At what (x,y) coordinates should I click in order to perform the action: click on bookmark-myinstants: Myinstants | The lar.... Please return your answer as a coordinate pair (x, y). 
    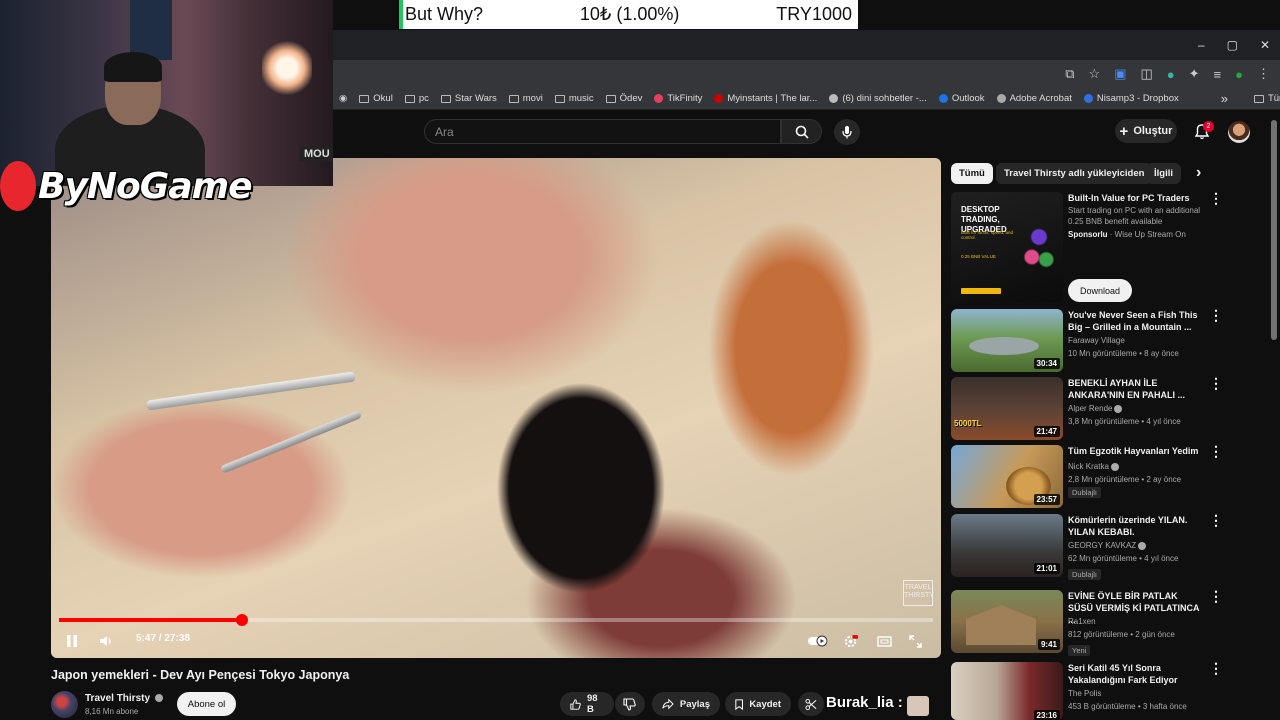
    Looking at the image, I should click on (765, 98).